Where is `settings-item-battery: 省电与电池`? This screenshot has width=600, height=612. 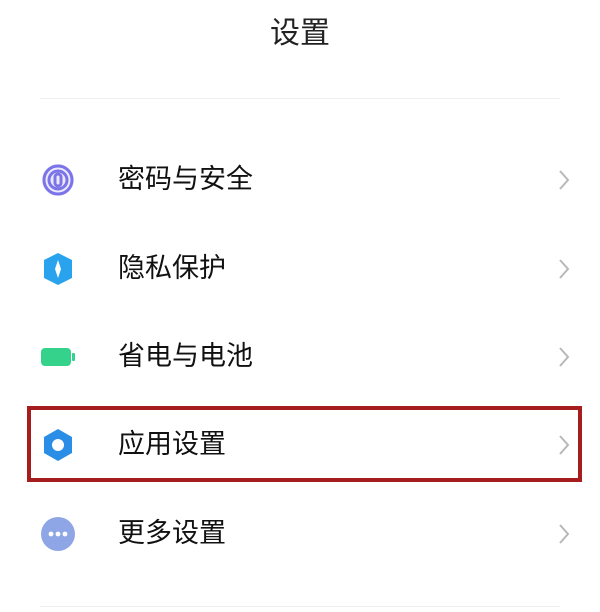 settings-item-battery: 省电与电池 is located at coordinates (300, 357).